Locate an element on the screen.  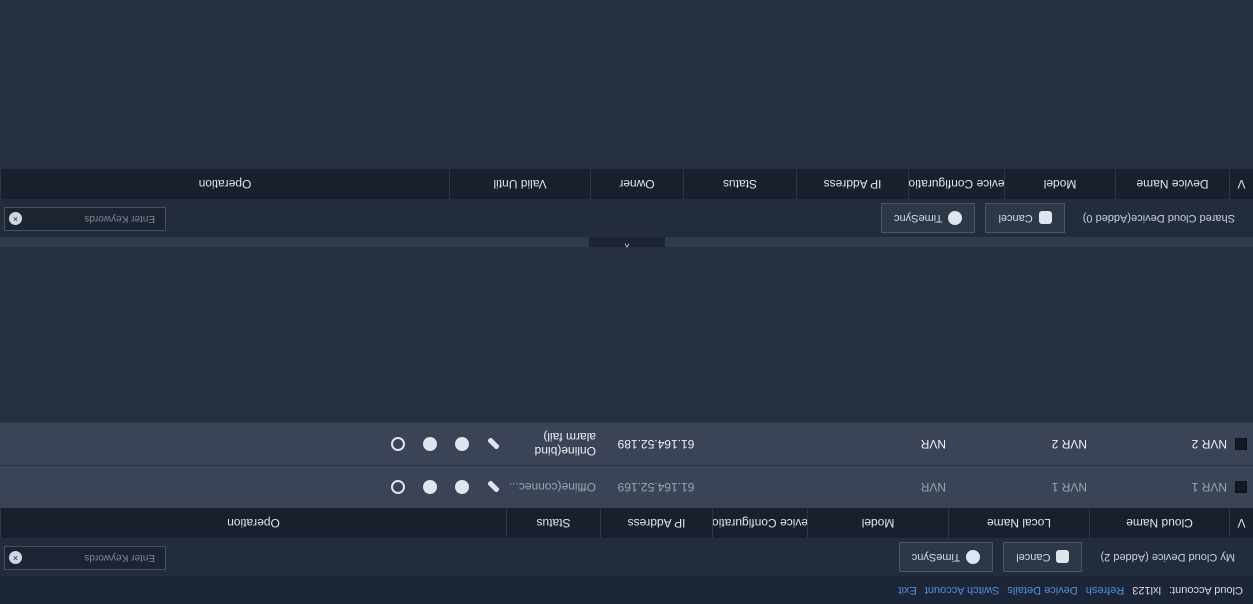
status-line-1: Online(bind is located at coordinates (565, 451).